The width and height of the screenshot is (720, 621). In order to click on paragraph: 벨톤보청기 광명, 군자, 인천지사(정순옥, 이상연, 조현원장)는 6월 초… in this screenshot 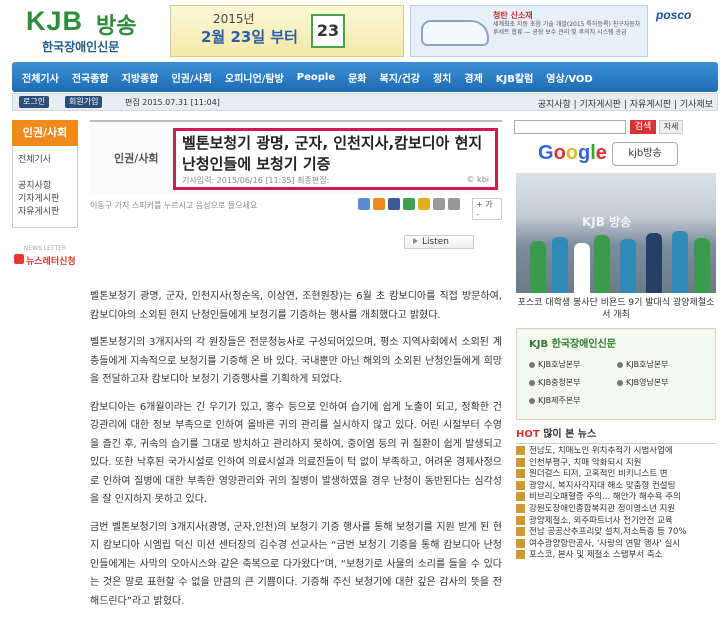, I will do `click(296, 306)`.